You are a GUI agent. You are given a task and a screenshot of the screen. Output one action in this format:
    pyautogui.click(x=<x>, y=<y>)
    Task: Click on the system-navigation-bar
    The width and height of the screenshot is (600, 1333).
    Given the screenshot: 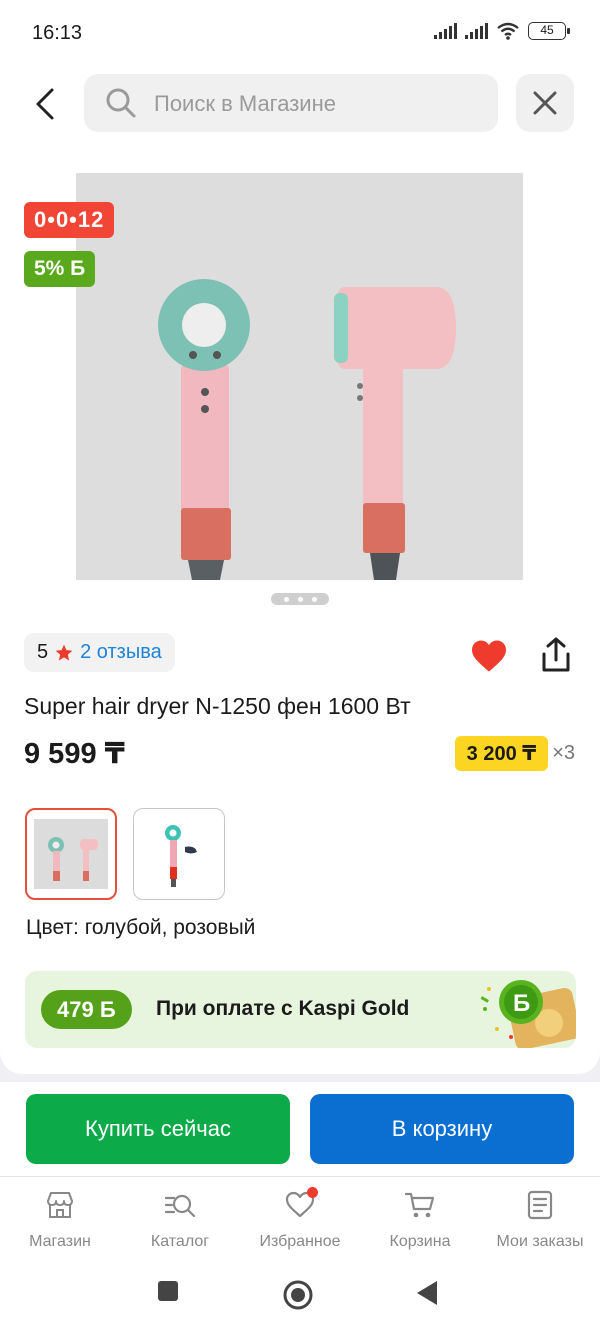 What is the action you would take?
    pyautogui.click(x=300, y=1296)
    